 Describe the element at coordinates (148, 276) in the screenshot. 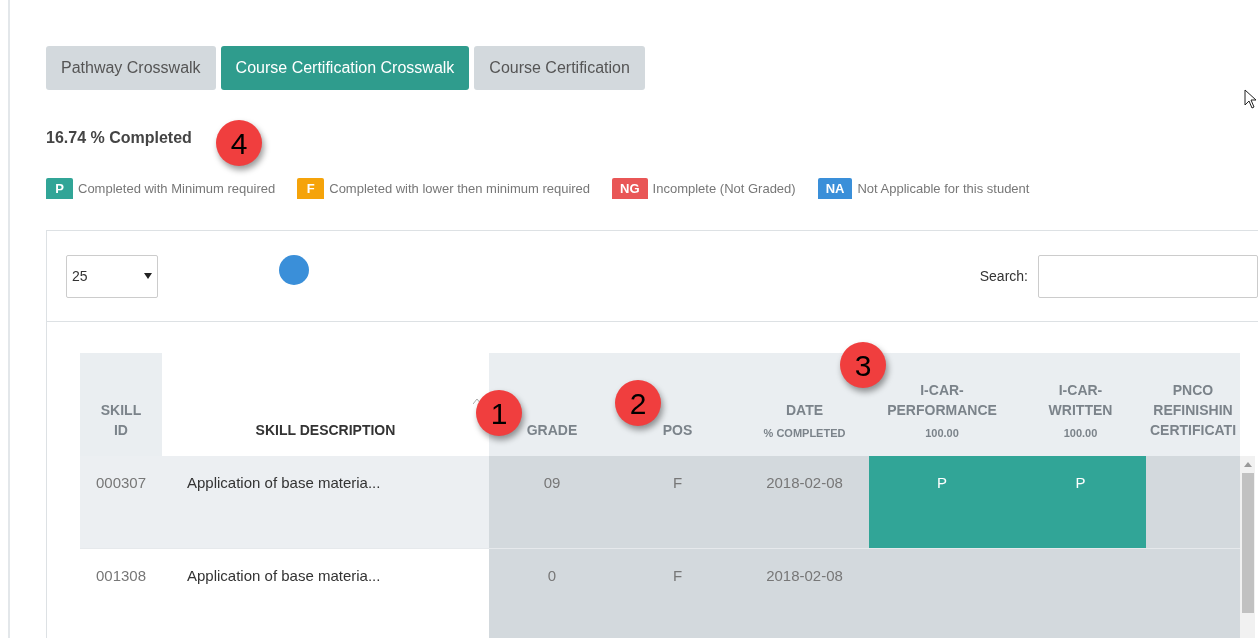

I see `caret-icon` at that location.